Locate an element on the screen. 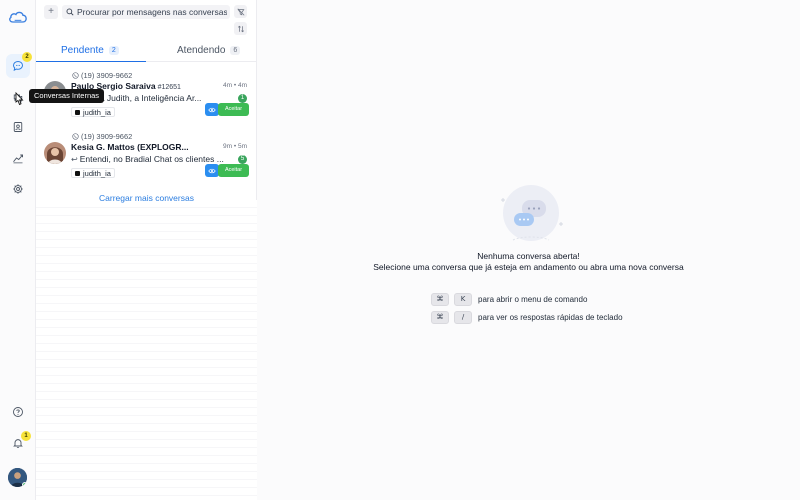  filter-off-icon is located at coordinates (240, 11).